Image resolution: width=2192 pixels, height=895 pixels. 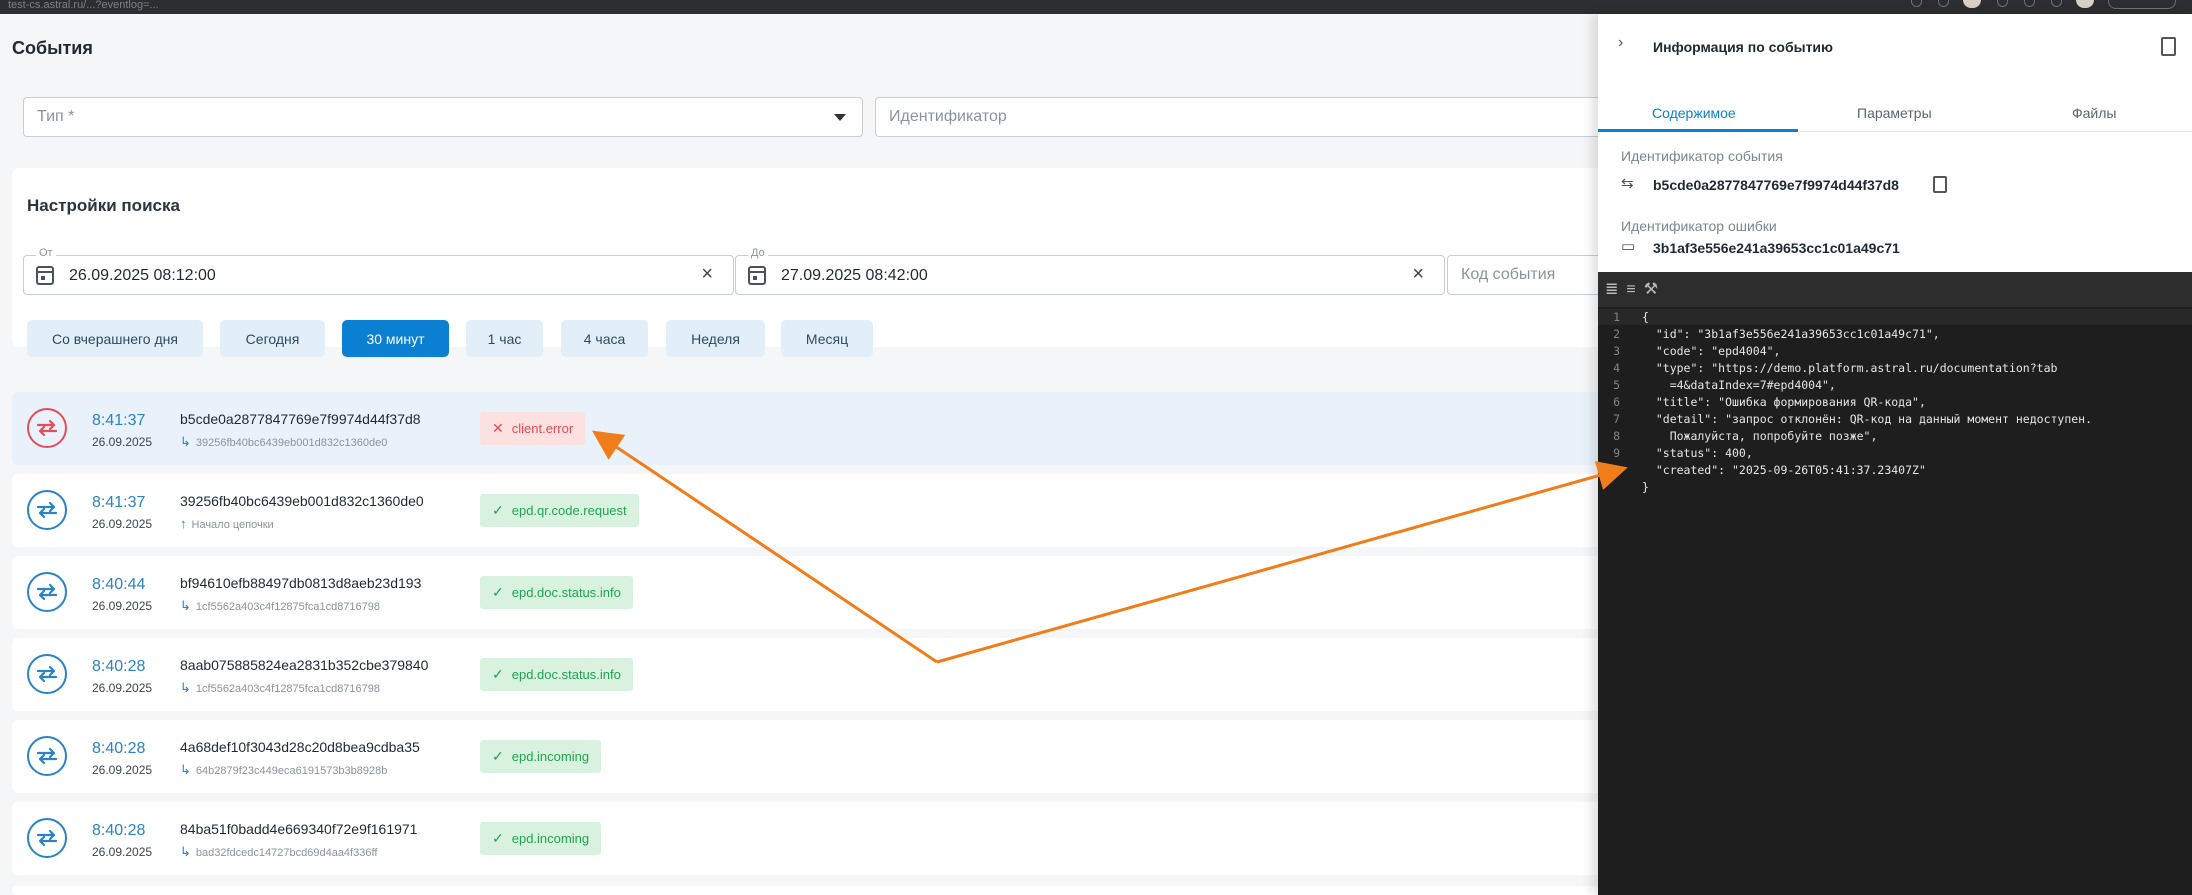 What do you see at coordinates (443, 117) in the screenshot?
I see `type-select: Тип *` at bounding box center [443, 117].